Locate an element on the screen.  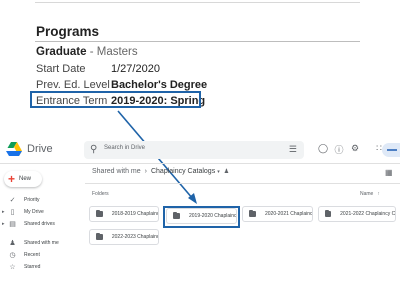
folder-card: 2021-2022 Chaplaincy Catalogs is located at coordinates (357, 214).